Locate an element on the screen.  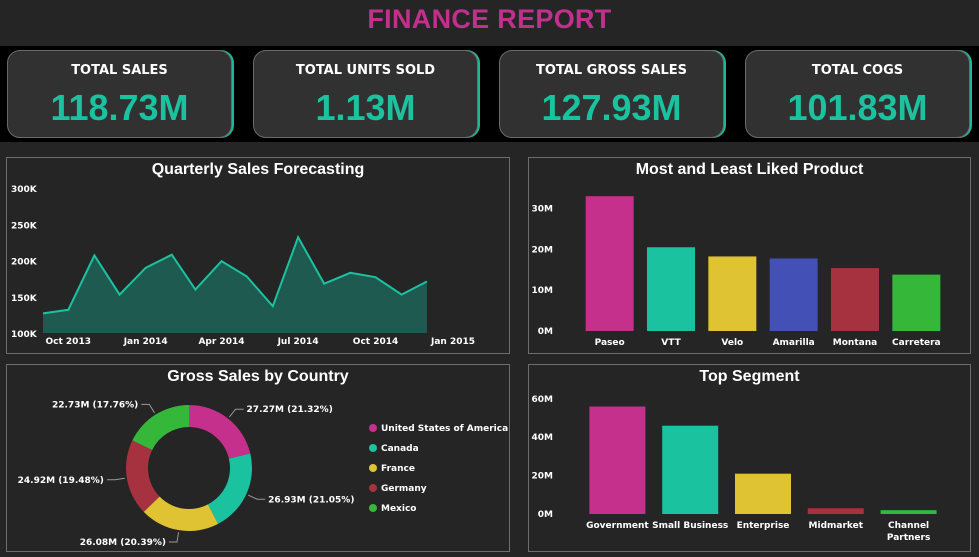
x-tick-label: Jan 2015 is located at coordinates (452, 342).